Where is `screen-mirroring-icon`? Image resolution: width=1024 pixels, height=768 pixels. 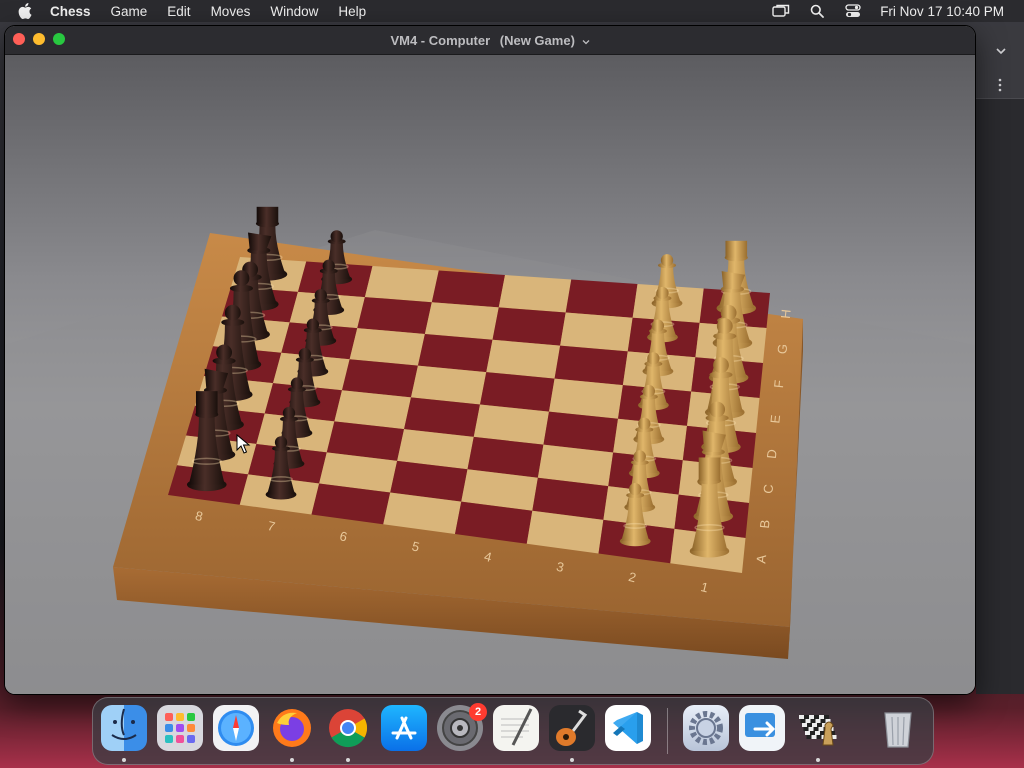
screen-mirroring-icon is located at coordinates (781, 11).